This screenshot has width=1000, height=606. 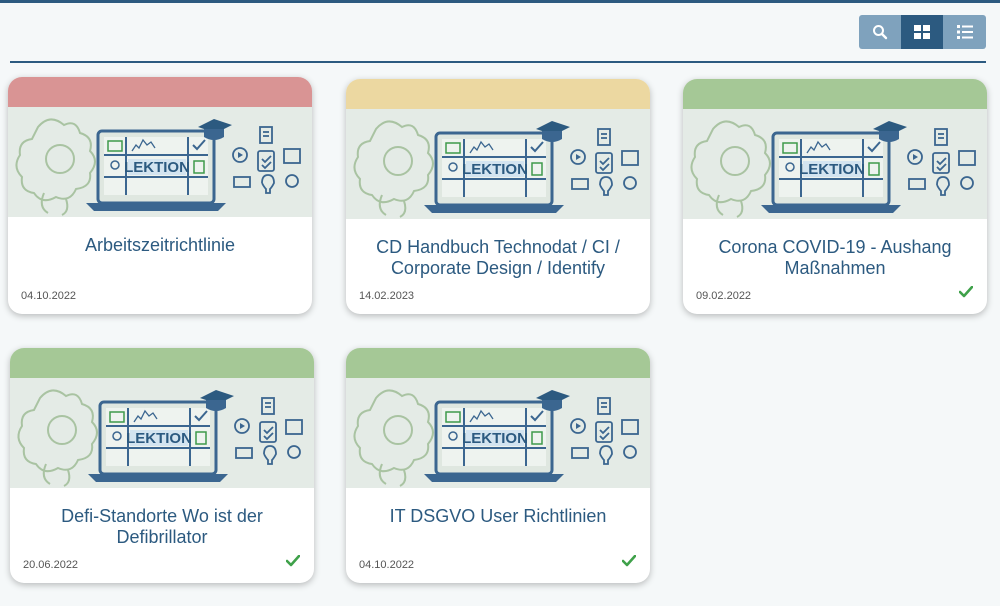 I want to click on search-button, so click(x=880, y=32).